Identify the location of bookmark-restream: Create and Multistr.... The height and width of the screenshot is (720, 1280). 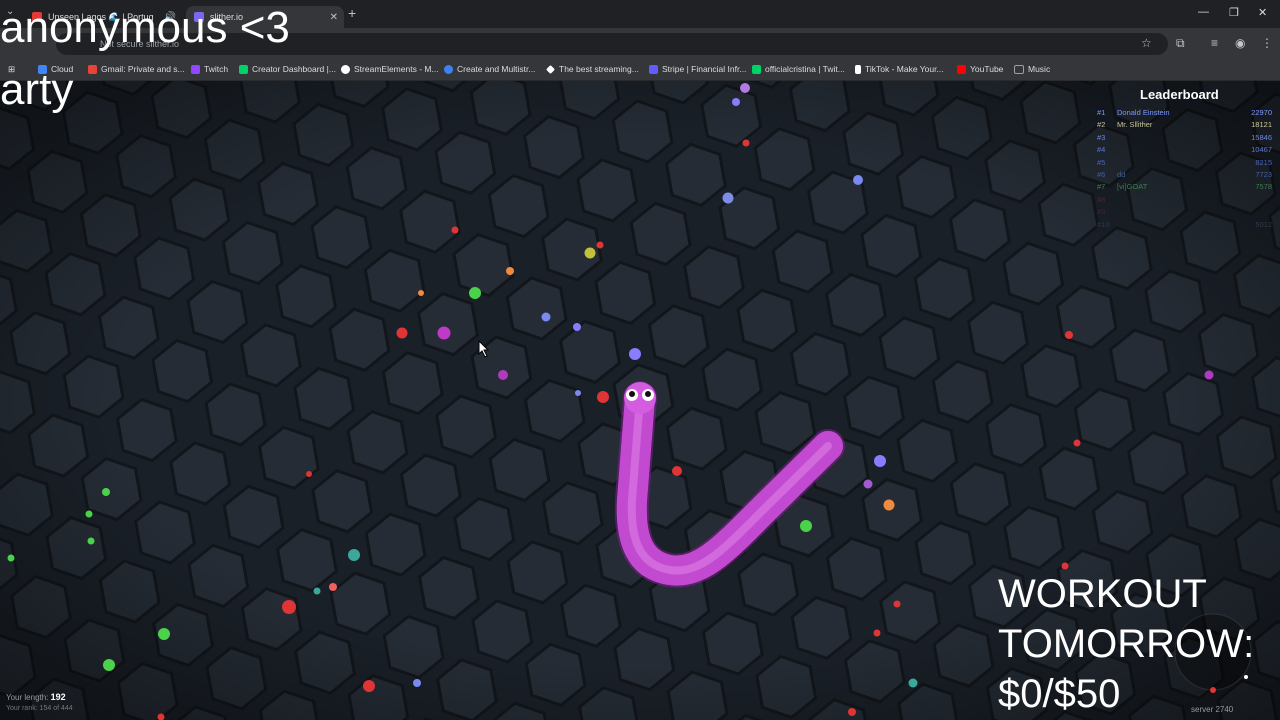
(489, 69).